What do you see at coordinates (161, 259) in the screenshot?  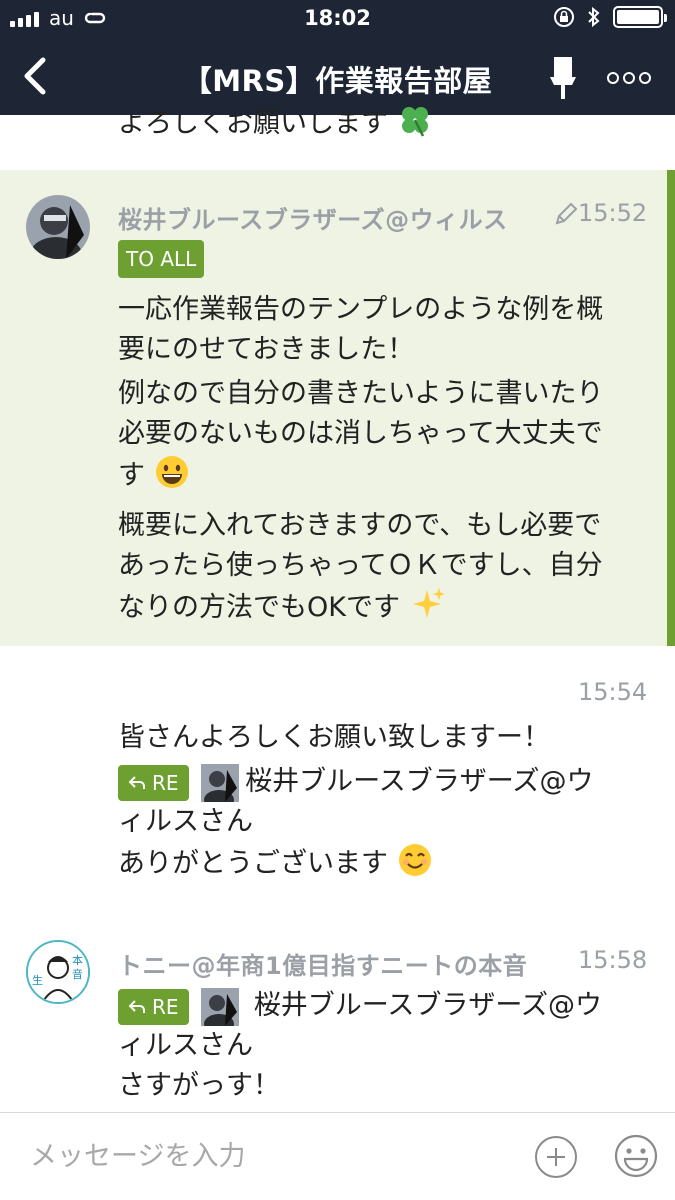 I see `to-all-badge: TO ALL` at bounding box center [161, 259].